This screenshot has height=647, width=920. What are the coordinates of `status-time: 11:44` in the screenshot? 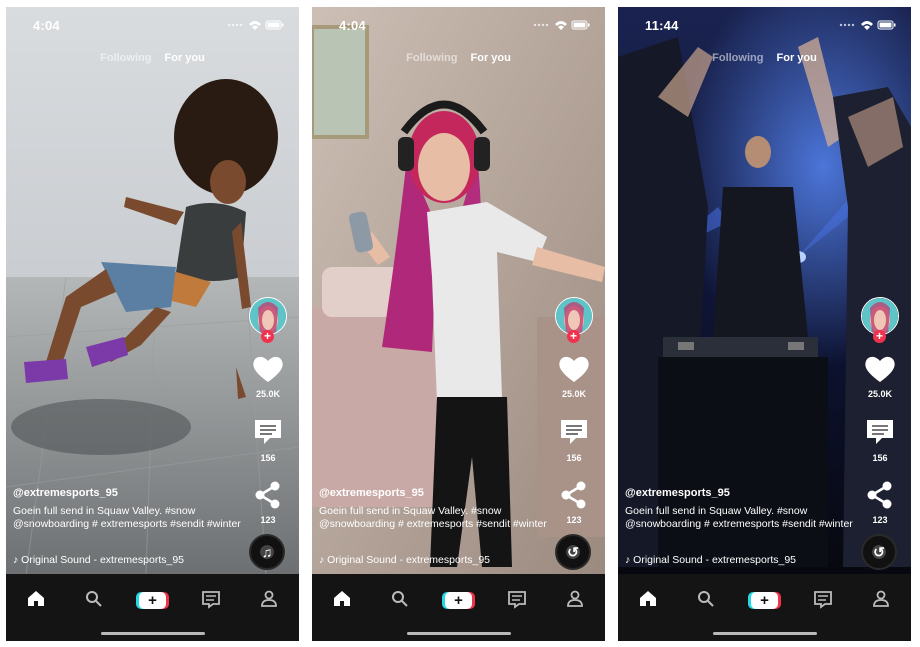 It's located at (662, 25).